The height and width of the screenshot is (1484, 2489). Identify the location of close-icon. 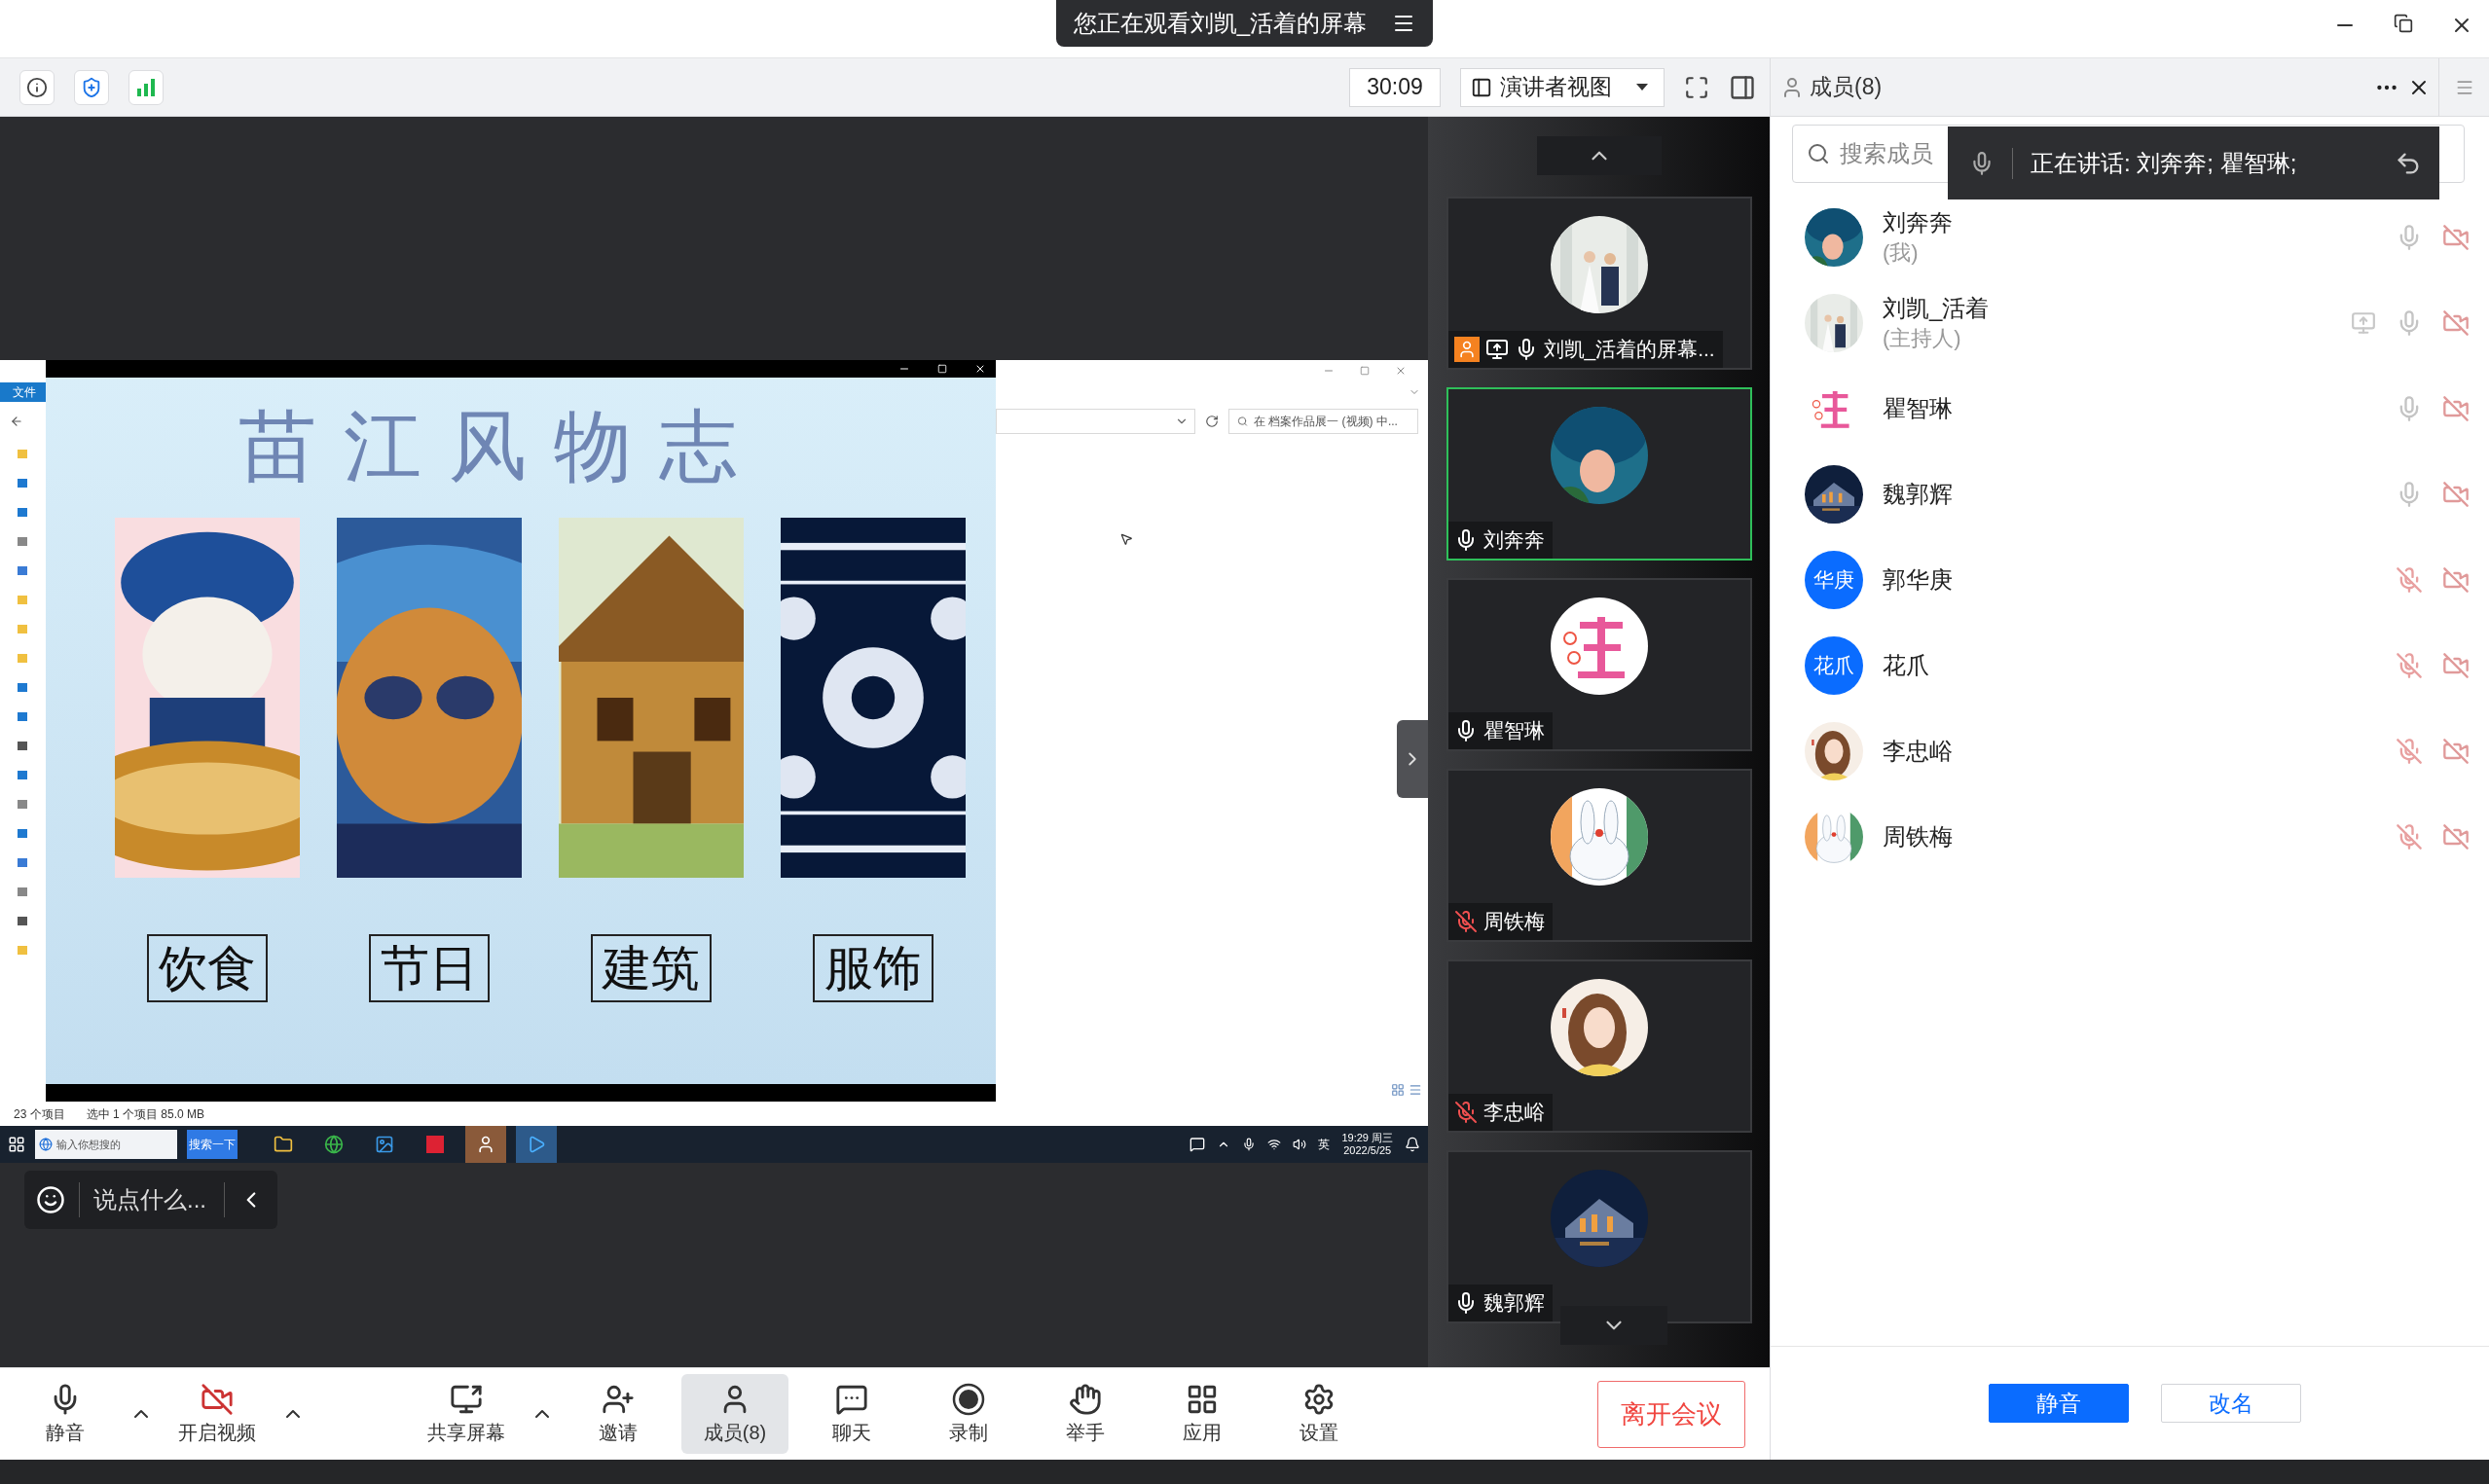
(980, 369).